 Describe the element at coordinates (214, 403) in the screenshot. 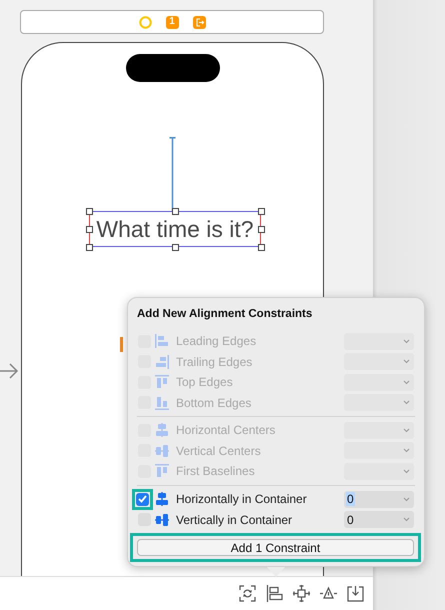

I see `option-label: Bottom Edges` at that location.